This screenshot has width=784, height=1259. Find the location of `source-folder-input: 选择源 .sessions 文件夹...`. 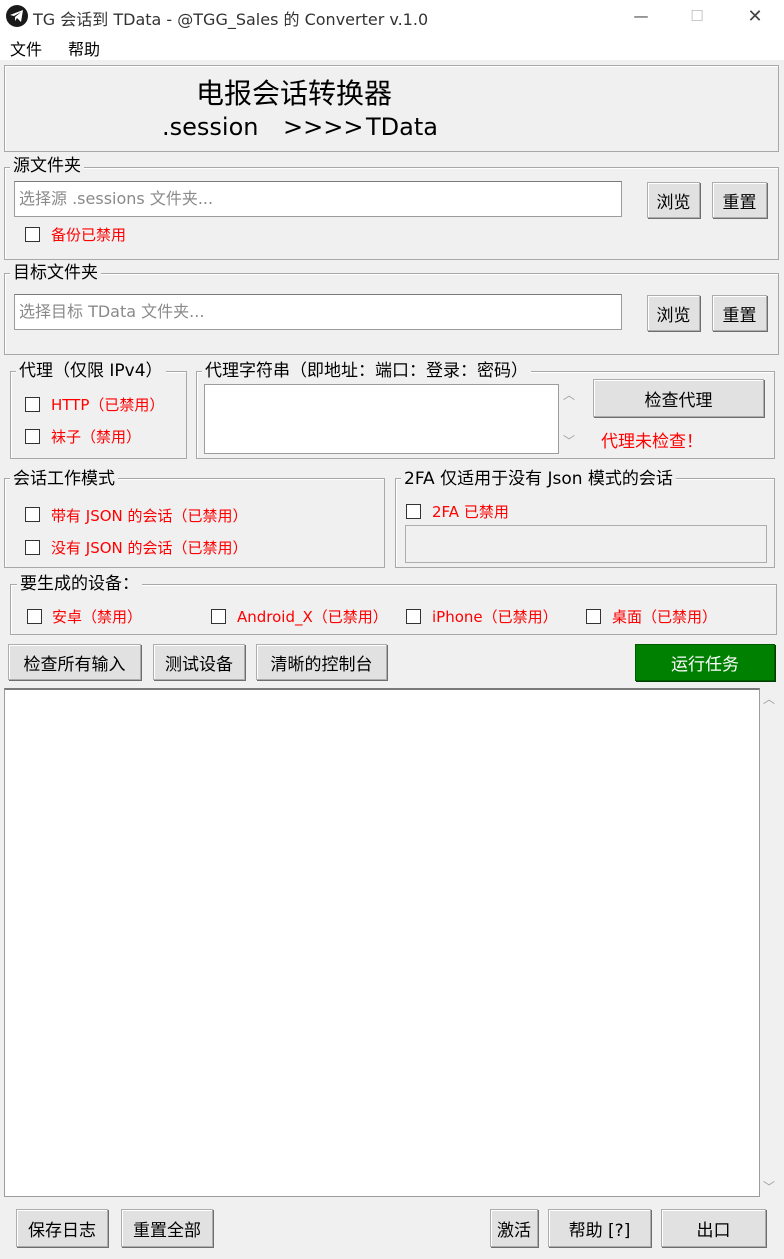

source-folder-input: 选择源 .sessions 文件夹... is located at coordinates (318, 199).